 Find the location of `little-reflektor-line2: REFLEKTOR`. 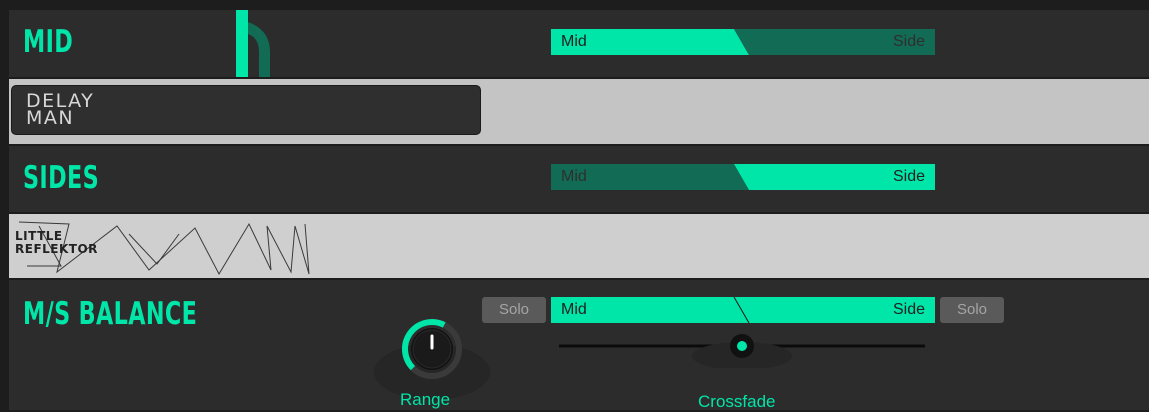

little-reflektor-line2: REFLEKTOR is located at coordinates (56, 249).